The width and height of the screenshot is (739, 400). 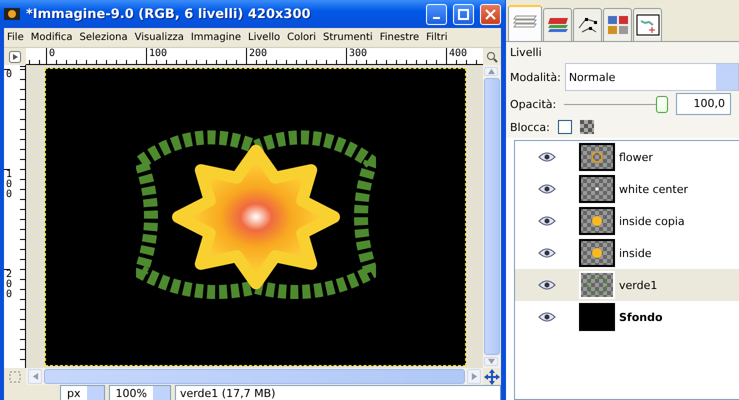 What do you see at coordinates (301, 37) in the screenshot?
I see `menu-item: Colori` at bounding box center [301, 37].